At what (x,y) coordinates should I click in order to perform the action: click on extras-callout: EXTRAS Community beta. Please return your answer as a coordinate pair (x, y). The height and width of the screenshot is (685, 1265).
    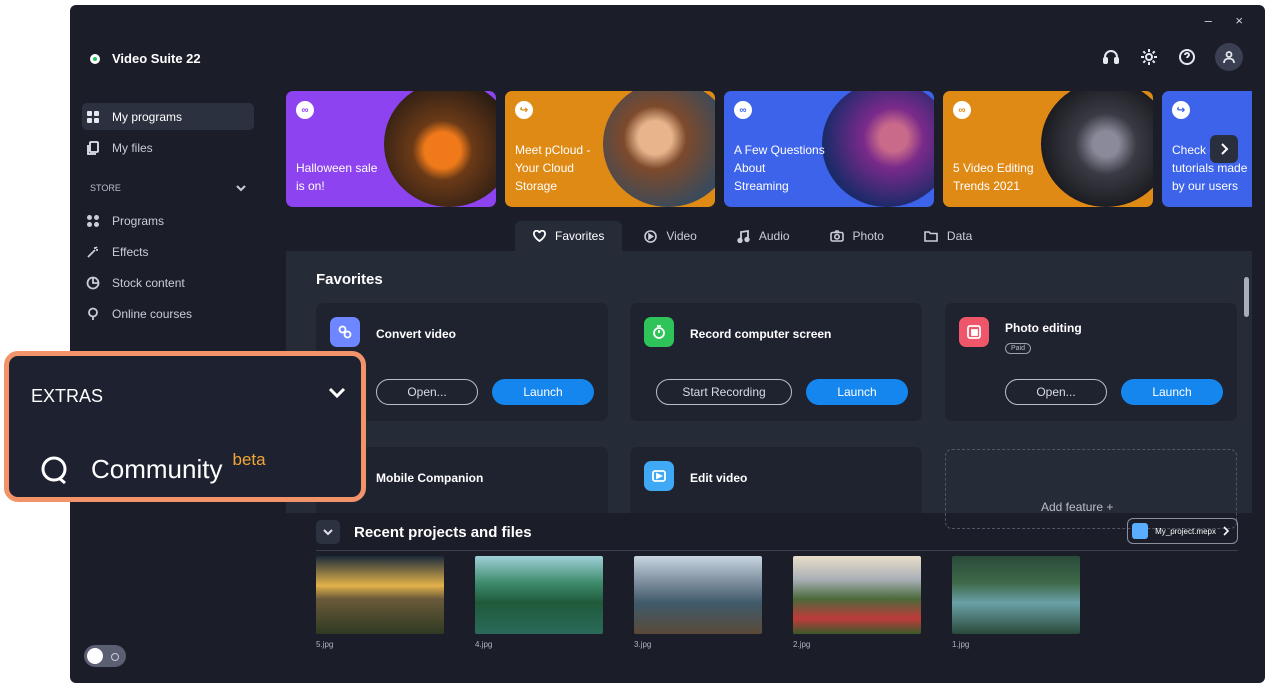
    Looking at the image, I should click on (185, 426).